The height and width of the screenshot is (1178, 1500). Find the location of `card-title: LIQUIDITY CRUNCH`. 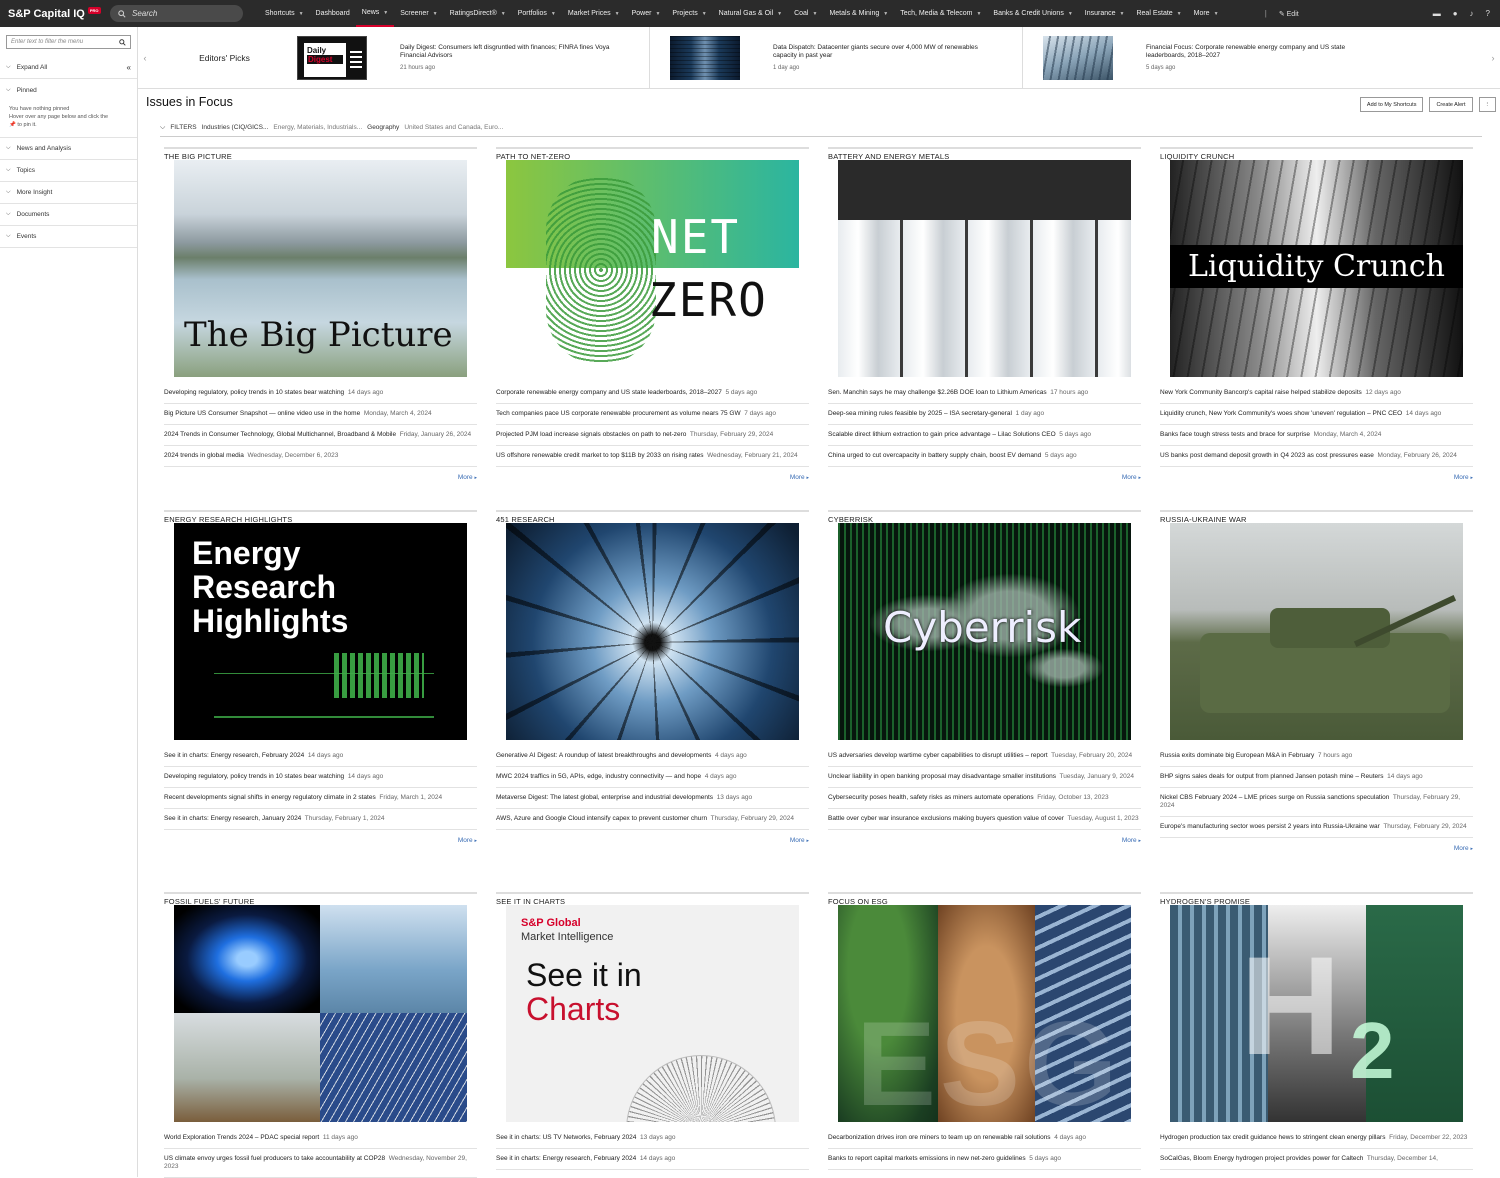

card-title: LIQUIDITY CRUNCH is located at coordinates (1316, 154).